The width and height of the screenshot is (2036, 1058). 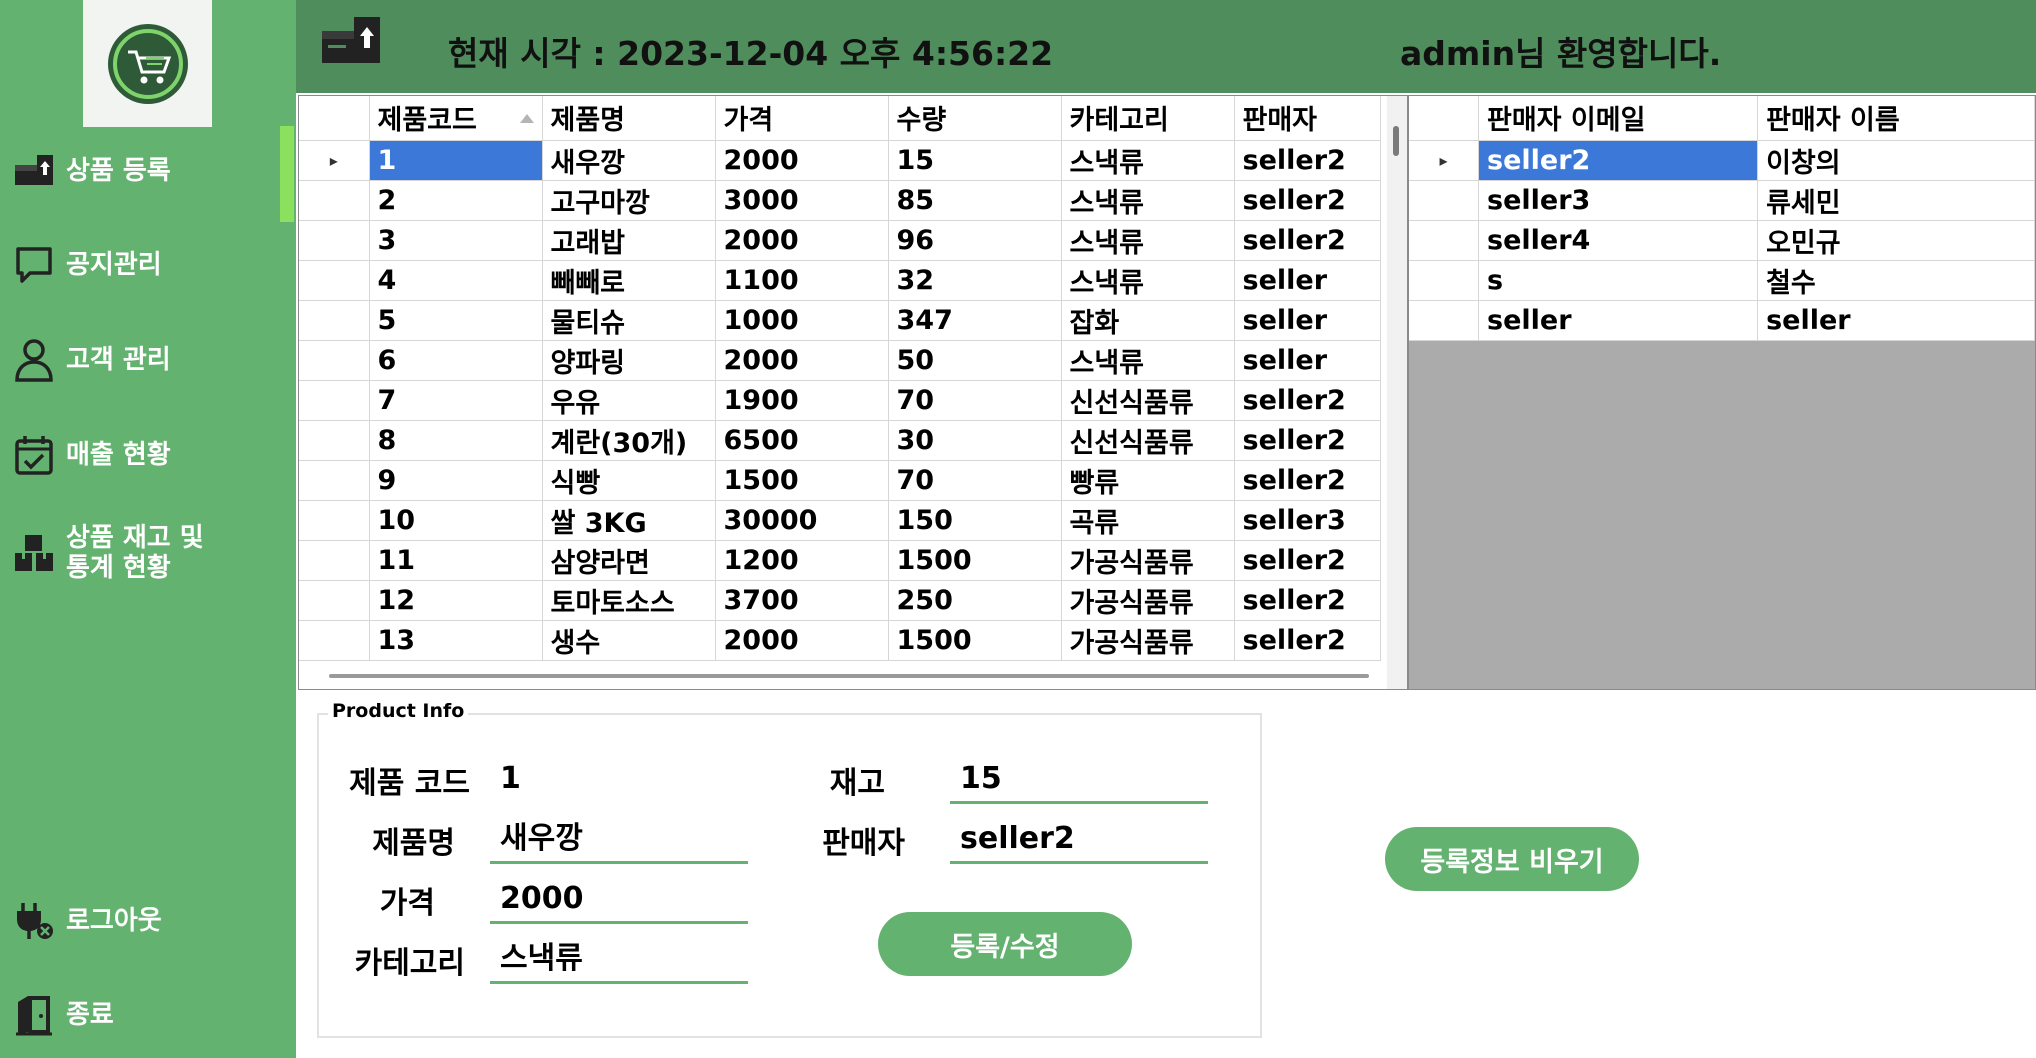 I want to click on table-cell-code: 9, so click(x=456, y=480).